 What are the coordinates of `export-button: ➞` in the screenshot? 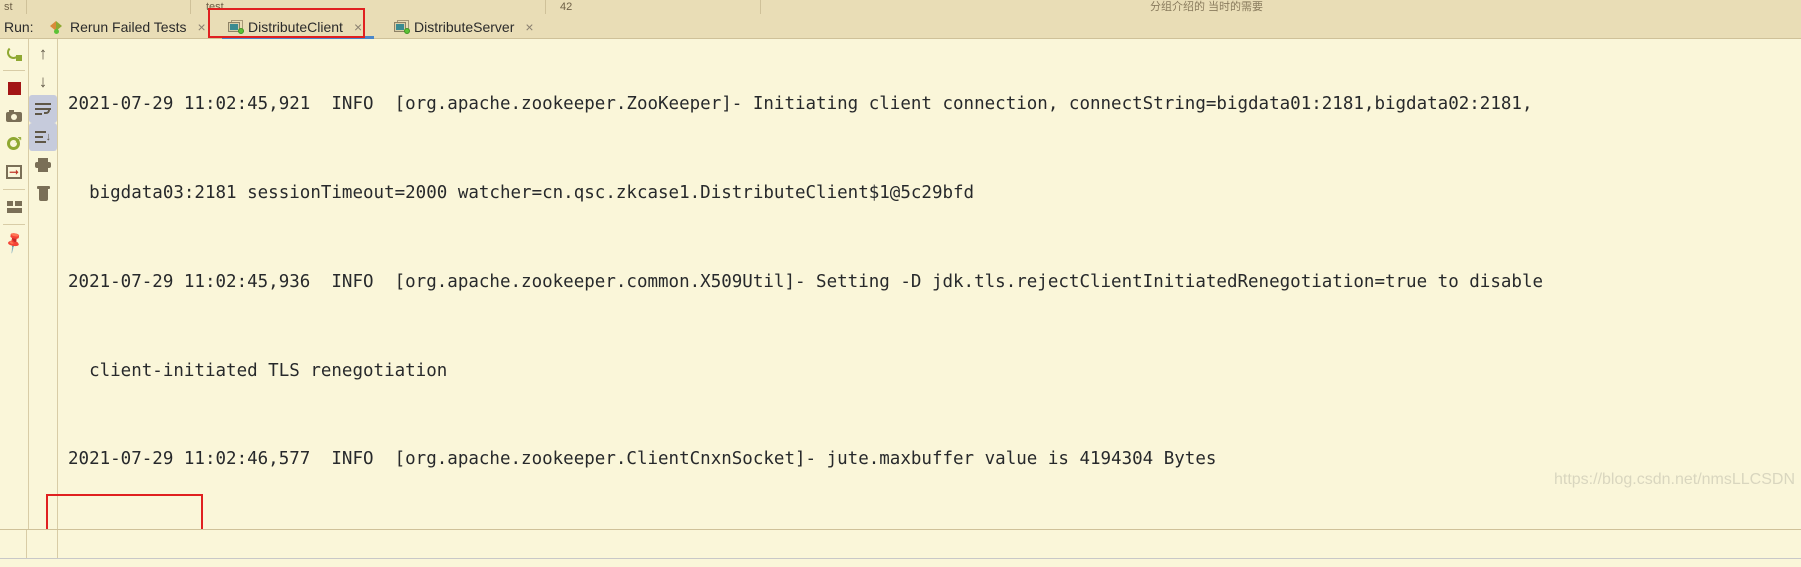 It's located at (14, 172).